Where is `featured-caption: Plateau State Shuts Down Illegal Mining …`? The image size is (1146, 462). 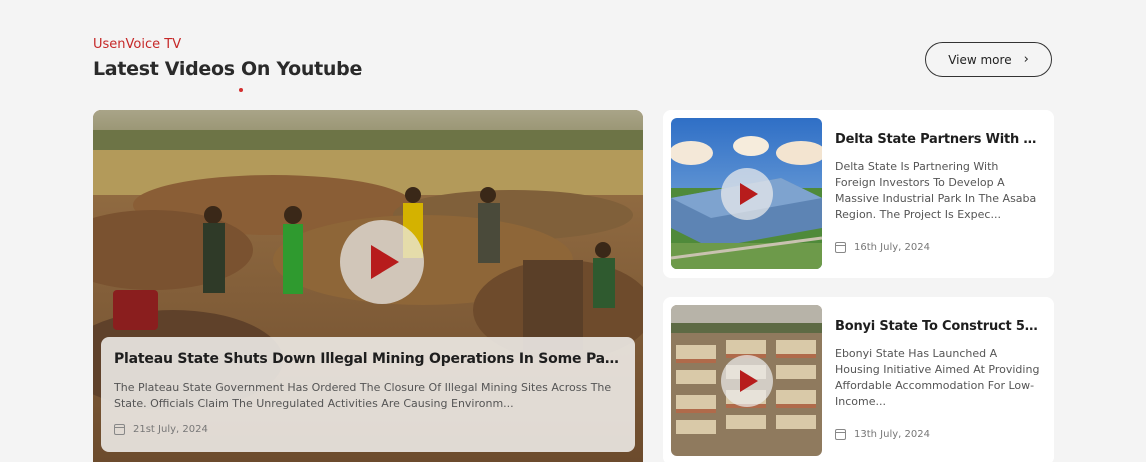 featured-caption: Plateau State Shuts Down Illegal Mining … is located at coordinates (368, 394).